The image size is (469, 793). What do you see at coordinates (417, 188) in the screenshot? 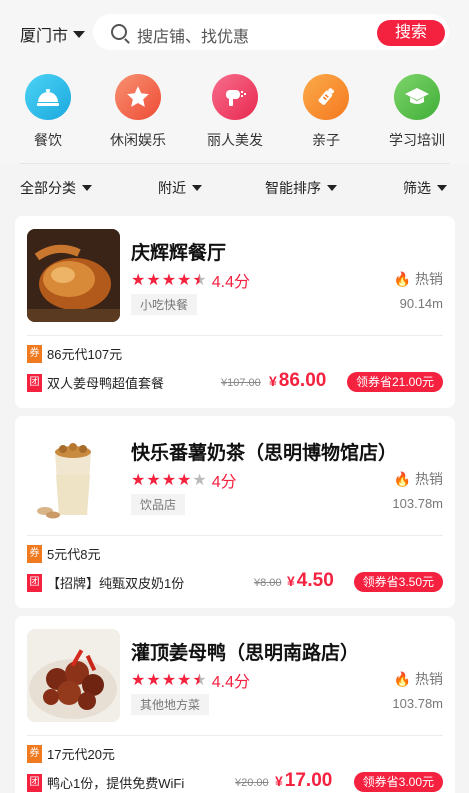
I see `filter-label: 筛选` at bounding box center [417, 188].